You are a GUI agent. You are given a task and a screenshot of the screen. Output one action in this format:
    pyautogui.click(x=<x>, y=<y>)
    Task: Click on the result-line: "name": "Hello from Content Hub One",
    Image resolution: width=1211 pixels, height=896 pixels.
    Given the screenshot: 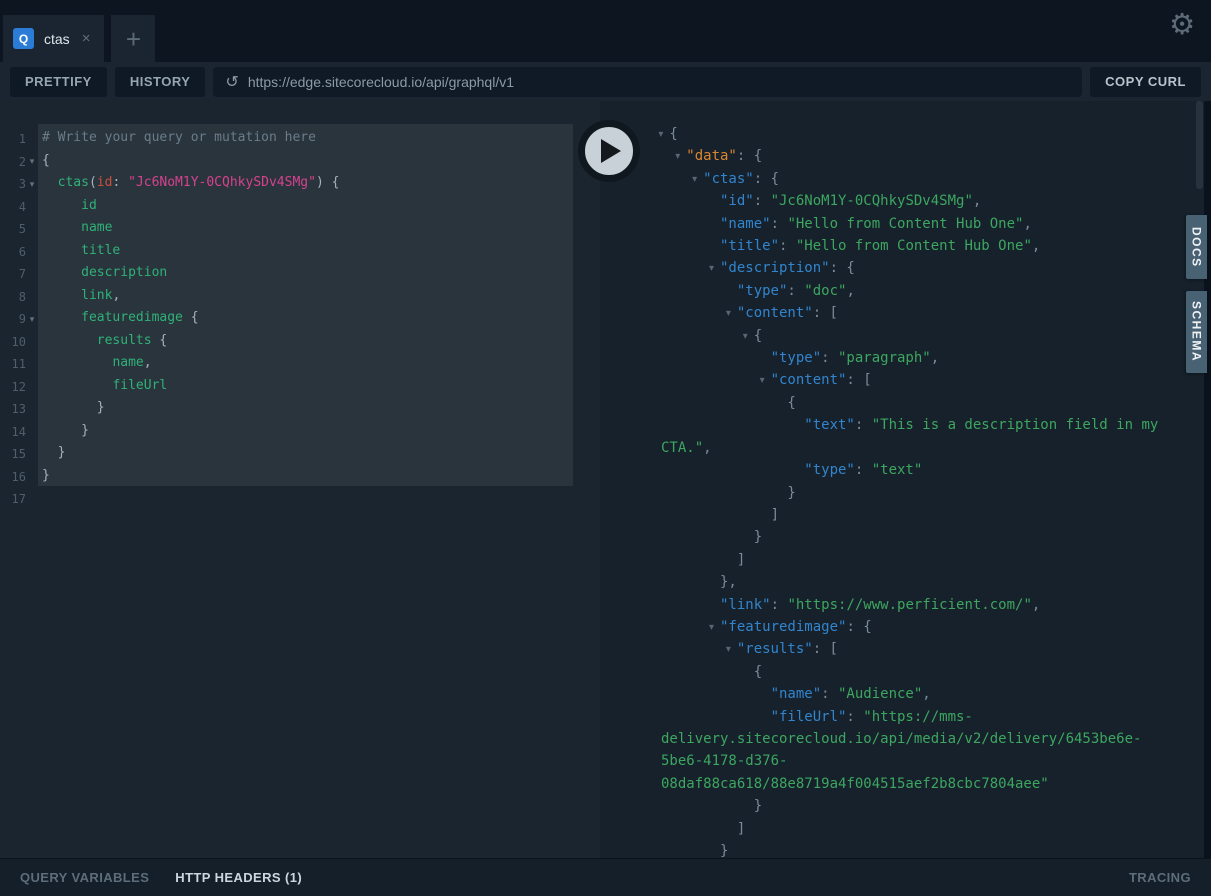 What is the action you would take?
    pyautogui.click(x=923, y=224)
    